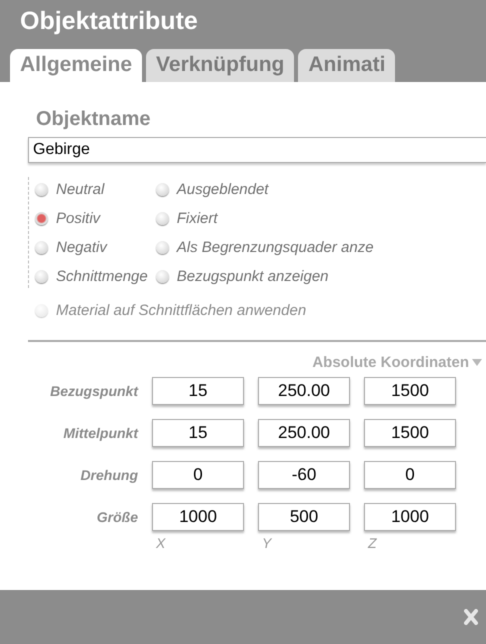 The height and width of the screenshot is (644, 486). What do you see at coordinates (160, 543) in the screenshot?
I see `axis-label: X` at bounding box center [160, 543].